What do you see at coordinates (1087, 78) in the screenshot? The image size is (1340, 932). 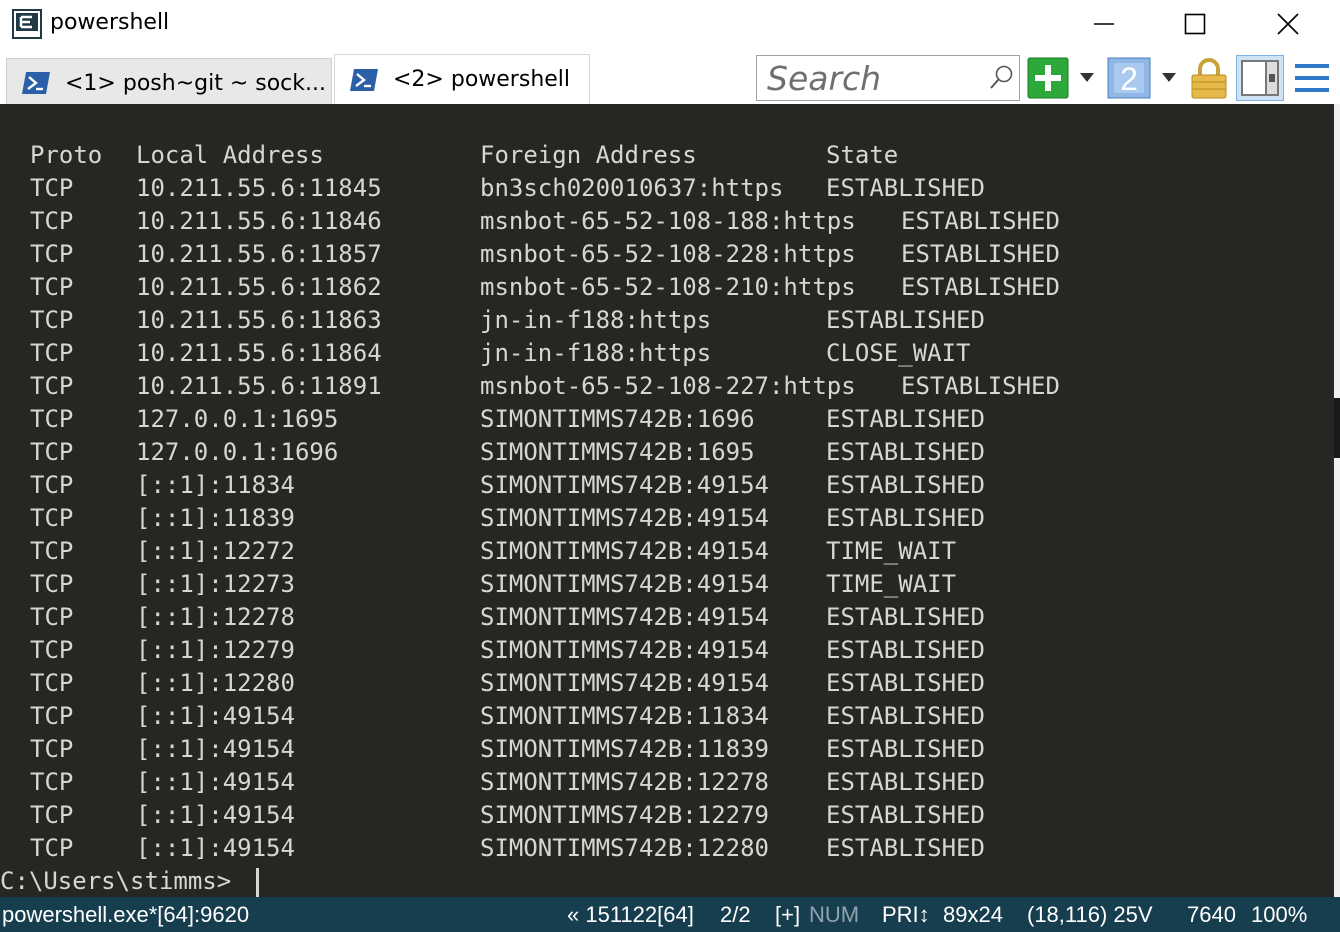 I see `new-console-dropdown` at bounding box center [1087, 78].